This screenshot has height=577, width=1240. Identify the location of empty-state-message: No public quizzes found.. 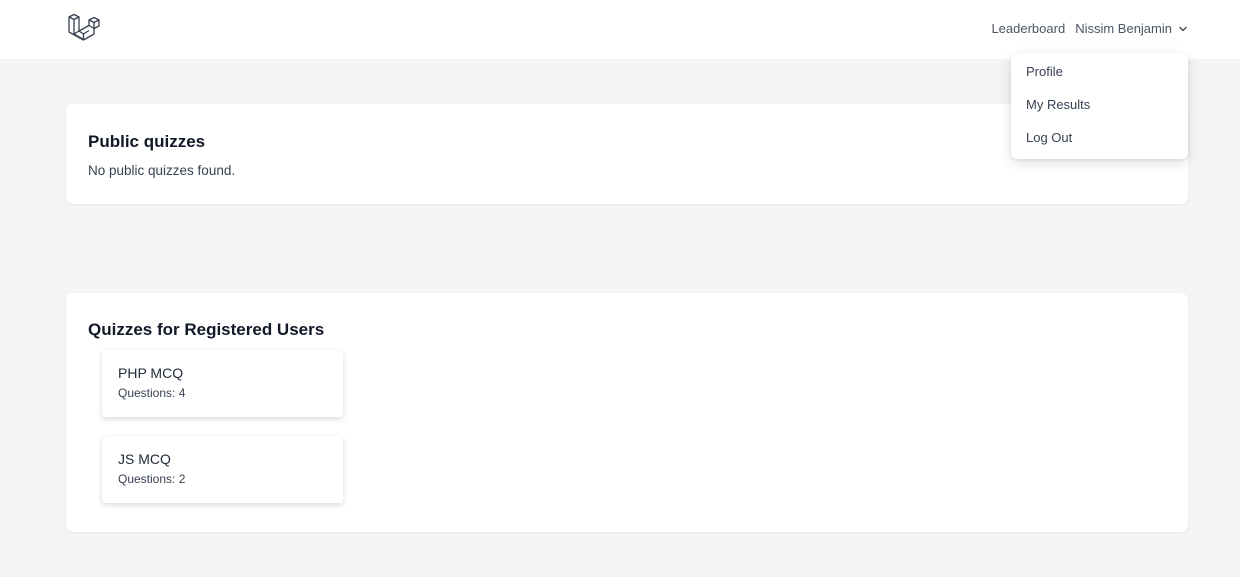
(162, 170).